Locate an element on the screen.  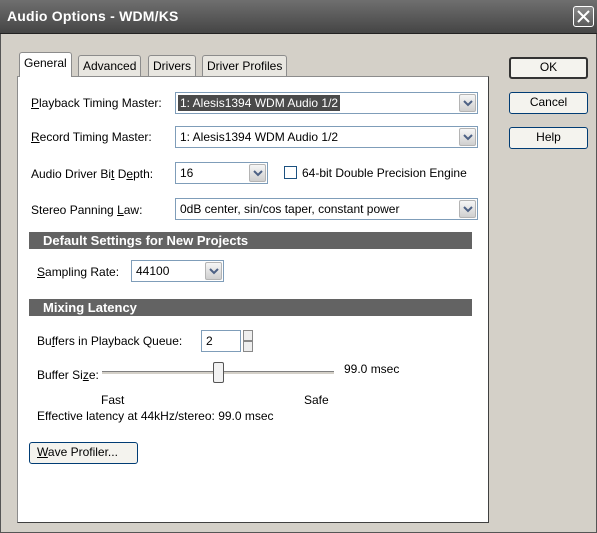
safe-label: Safe is located at coordinates (316, 400).